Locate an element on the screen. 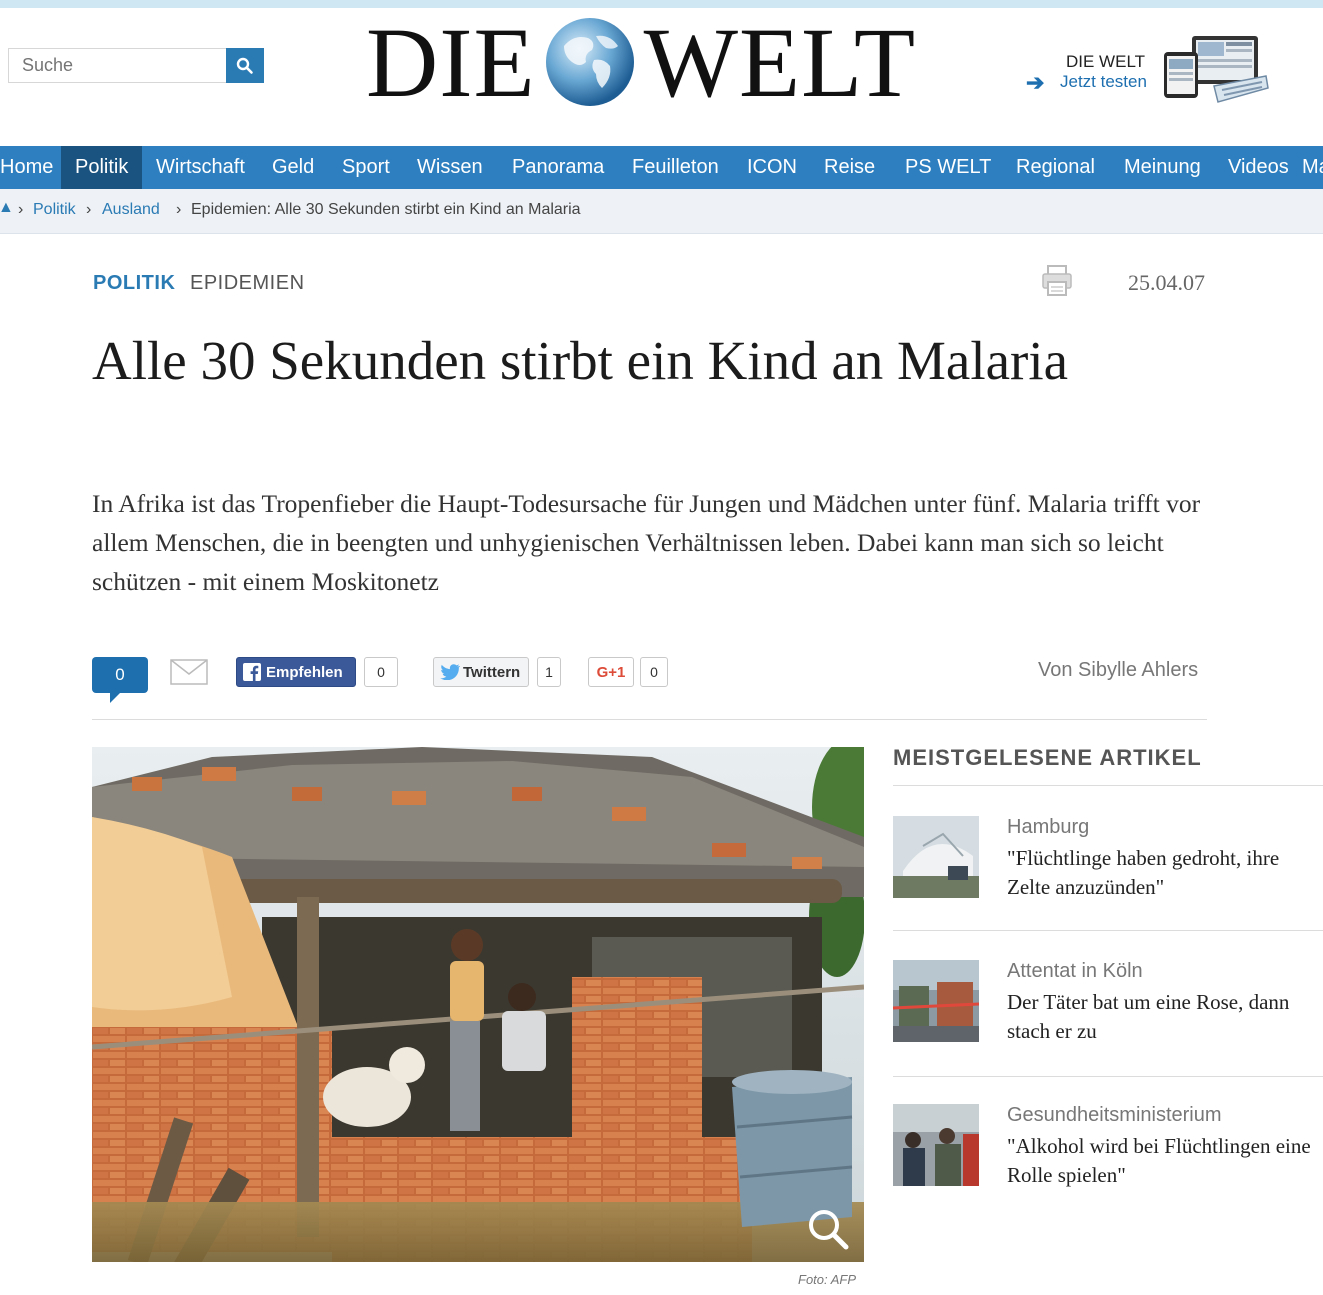 This screenshot has height=1295, width=1323. nav-item-feuilleton: Feuilleton is located at coordinates (675, 167).